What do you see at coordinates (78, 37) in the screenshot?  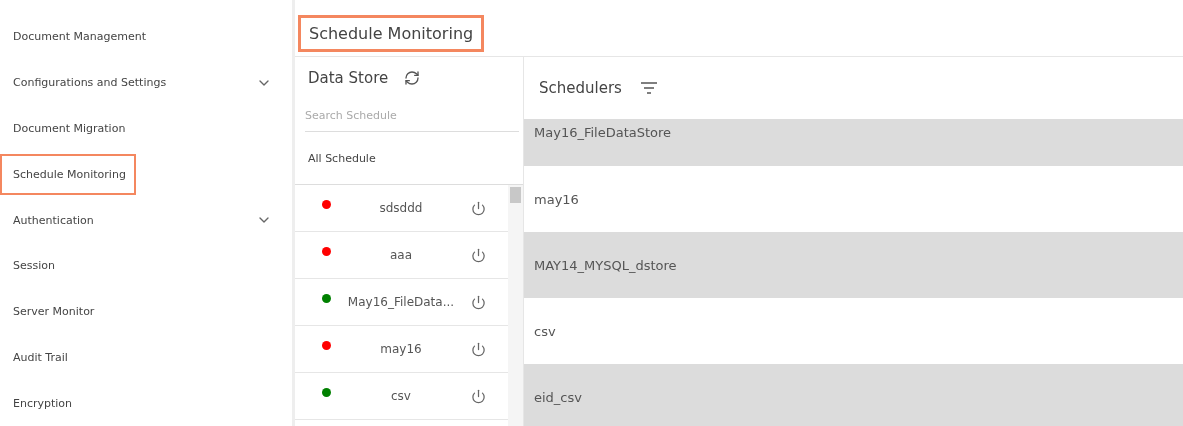 I see `sidebar-item: Document Management` at bounding box center [78, 37].